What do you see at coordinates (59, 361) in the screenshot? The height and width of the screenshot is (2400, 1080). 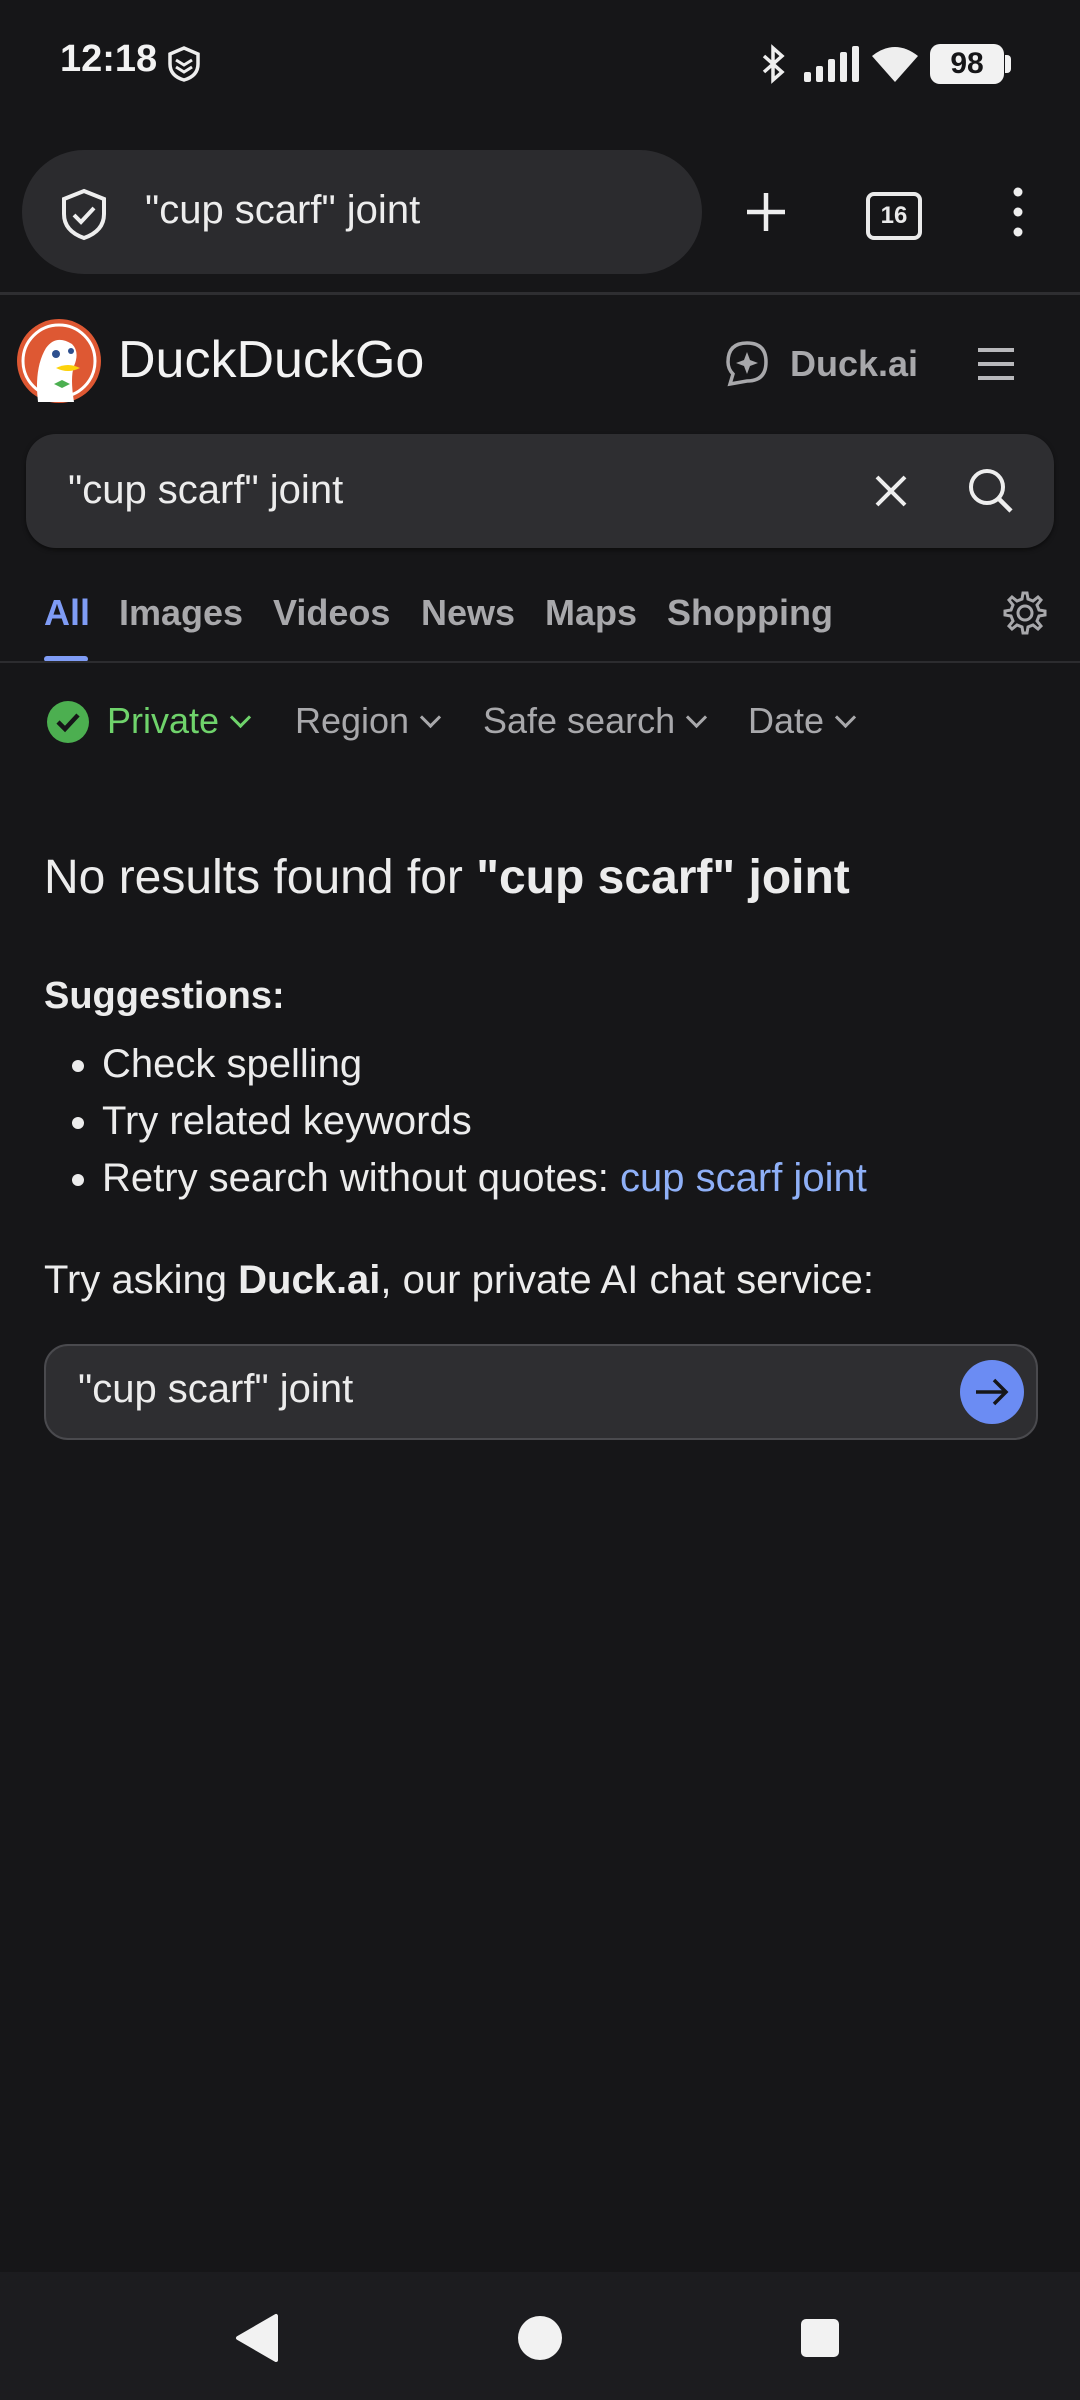 I see `duckduckgo-logo` at bounding box center [59, 361].